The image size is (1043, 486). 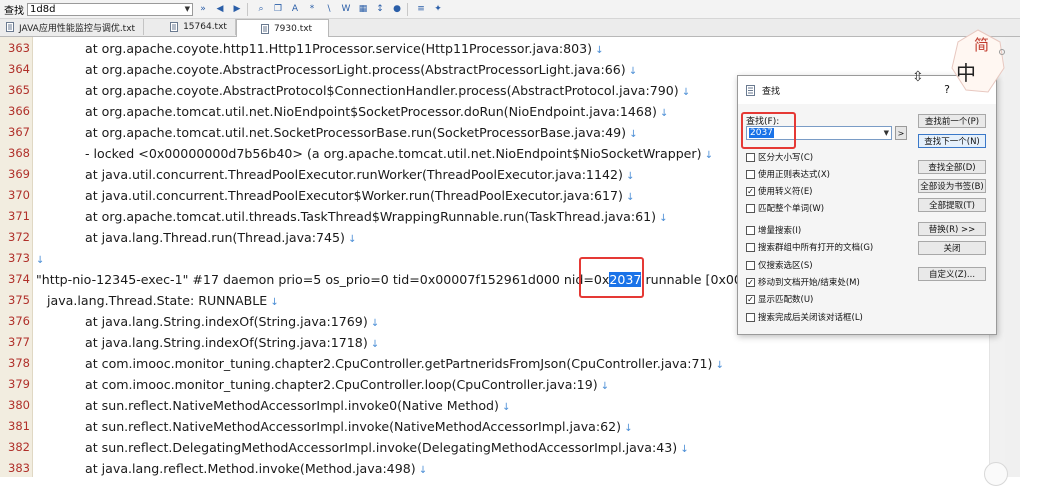 What do you see at coordinates (19, 111) in the screenshot?
I see `line-number: 366` at bounding box center [19, 111].